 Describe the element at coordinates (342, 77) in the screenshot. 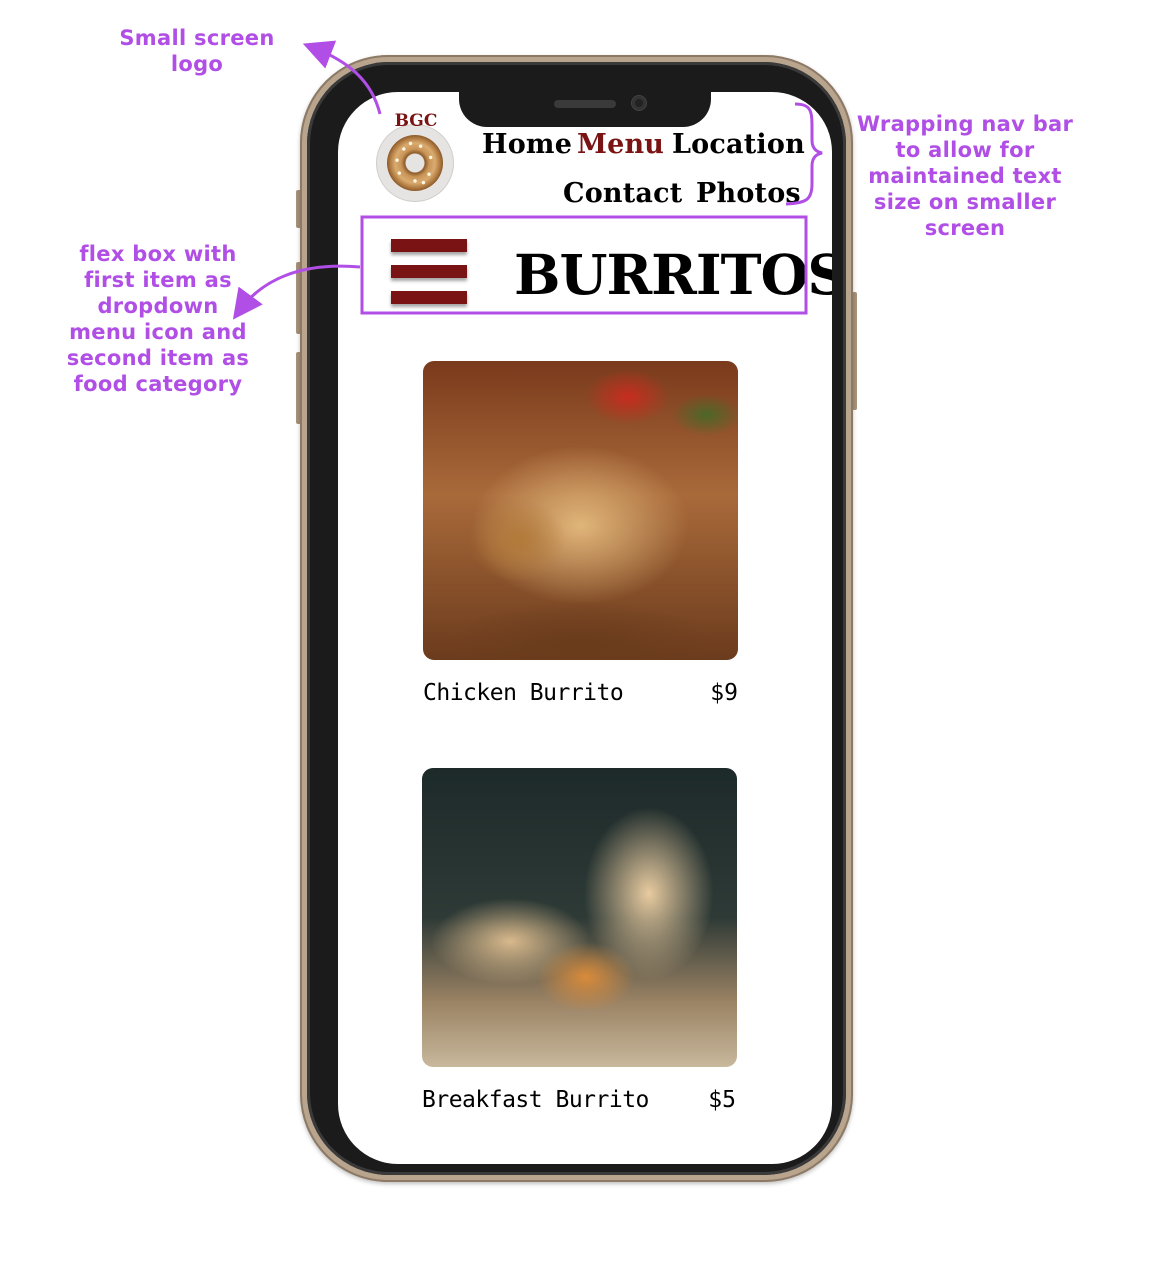

I see `logo-arrow` at that location.